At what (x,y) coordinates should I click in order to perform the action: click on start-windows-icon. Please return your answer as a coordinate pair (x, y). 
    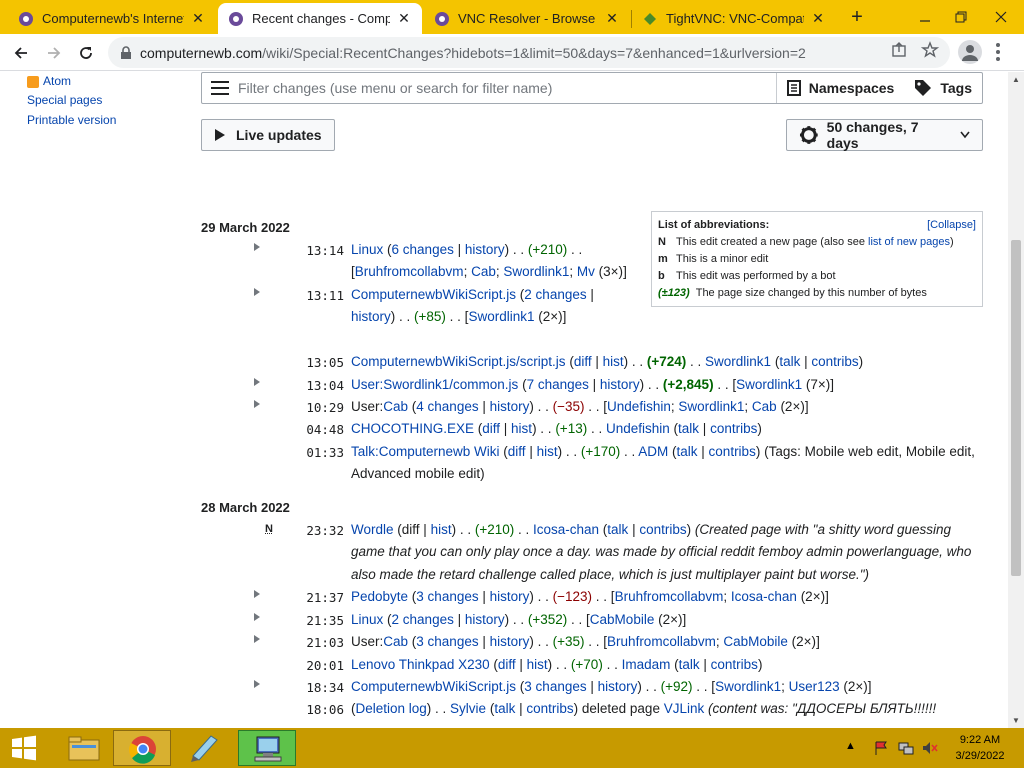
    Looking at the image, I should click on (24, 748).